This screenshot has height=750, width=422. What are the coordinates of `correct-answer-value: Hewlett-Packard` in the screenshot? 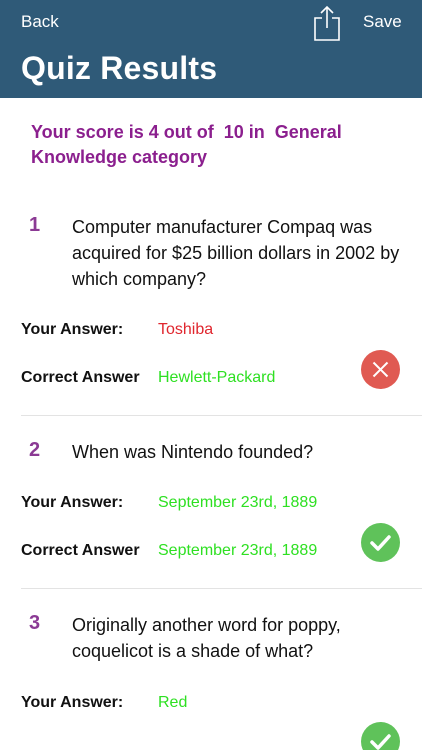 It's located at (217, 377).